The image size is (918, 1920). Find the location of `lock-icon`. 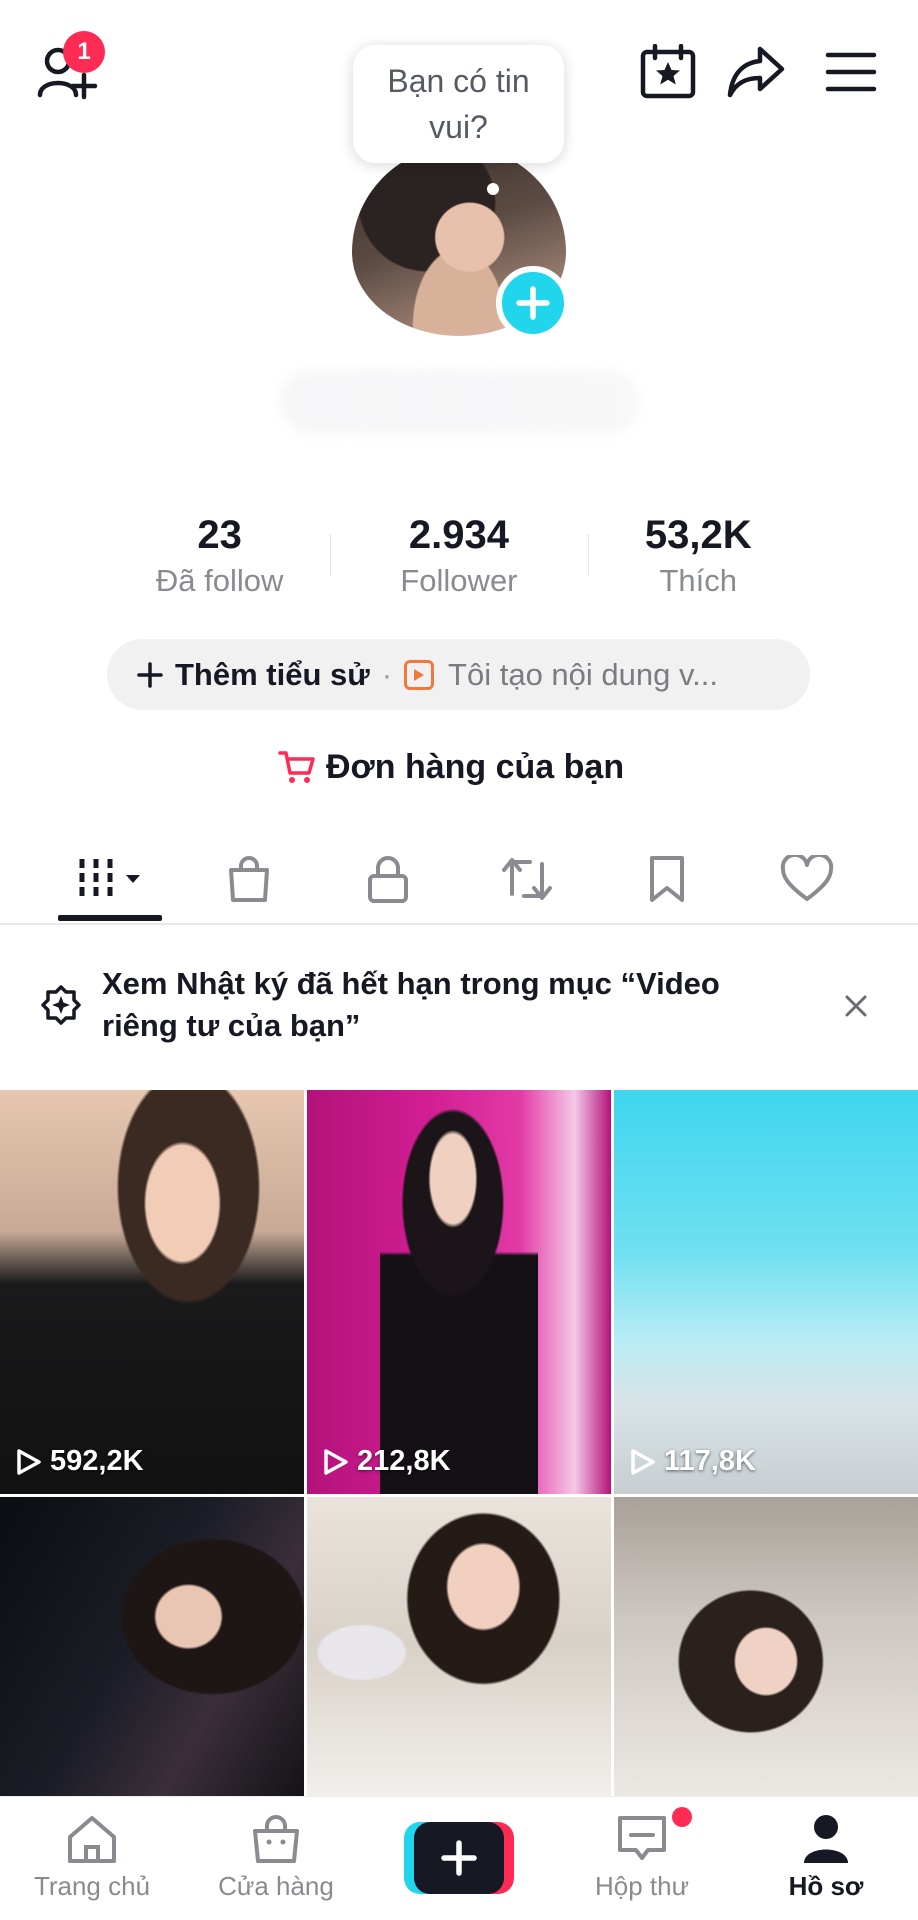

lock-icon is located at coordinates (388, 879).